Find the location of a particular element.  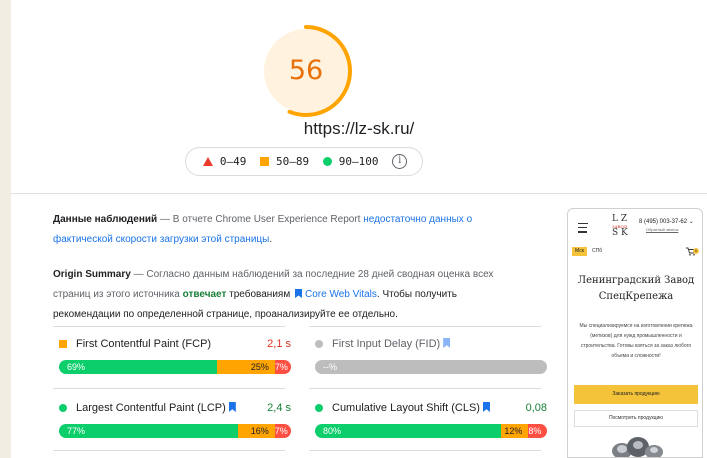

site-phone: 8 (495) 003-37-62 ⌄ is located at coordinates (666, 222).